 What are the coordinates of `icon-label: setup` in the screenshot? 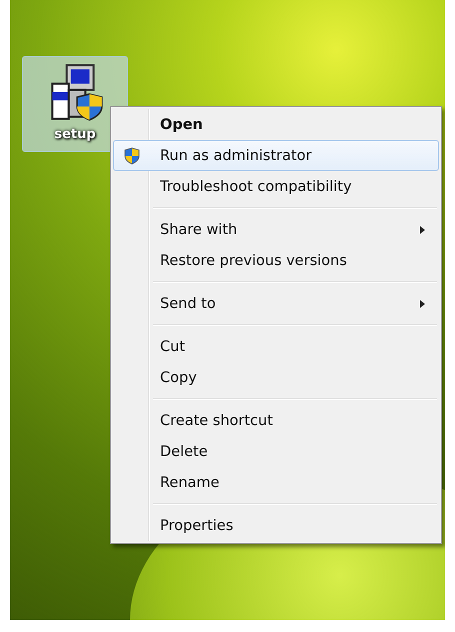 It's located at (75, 134).